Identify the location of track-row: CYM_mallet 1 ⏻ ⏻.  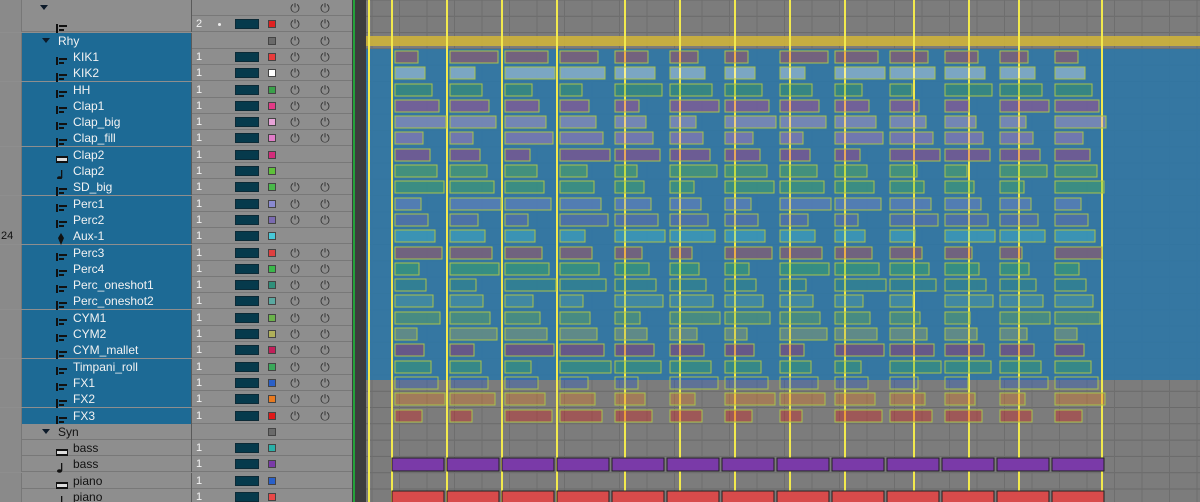
(176, 350).